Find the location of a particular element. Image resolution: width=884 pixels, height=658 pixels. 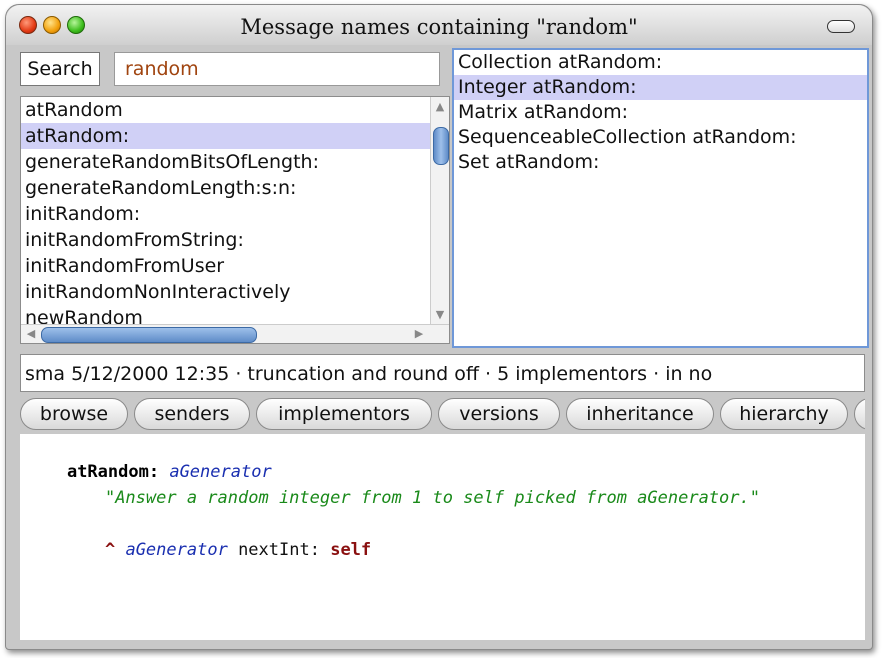

scroll-down-icon: ▼ is located at coordinates (440, 315).